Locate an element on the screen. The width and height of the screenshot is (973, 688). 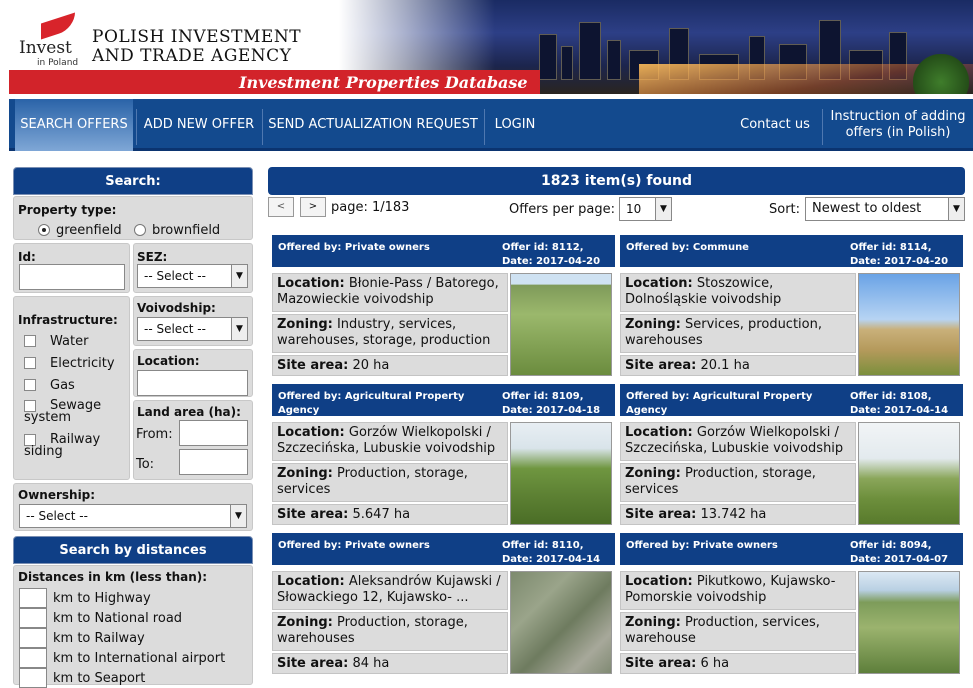
airport-distance-input is located at coordinates (33, 658).